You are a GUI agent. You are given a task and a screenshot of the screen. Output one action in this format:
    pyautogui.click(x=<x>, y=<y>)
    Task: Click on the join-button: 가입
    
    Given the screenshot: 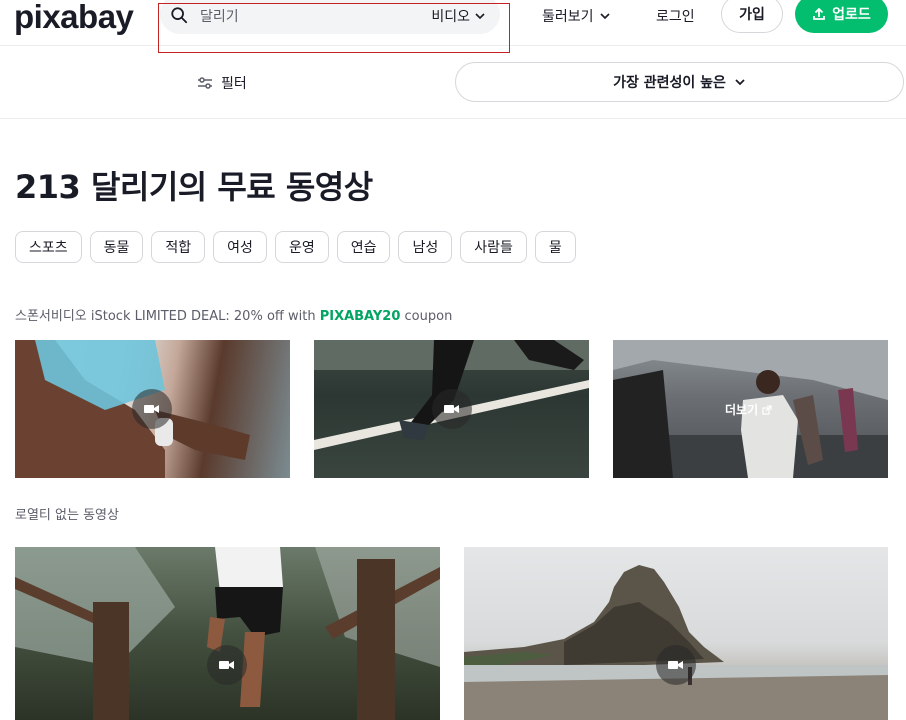 What is the action you would take?
    pyautogui.click(x=752, y=16)
    